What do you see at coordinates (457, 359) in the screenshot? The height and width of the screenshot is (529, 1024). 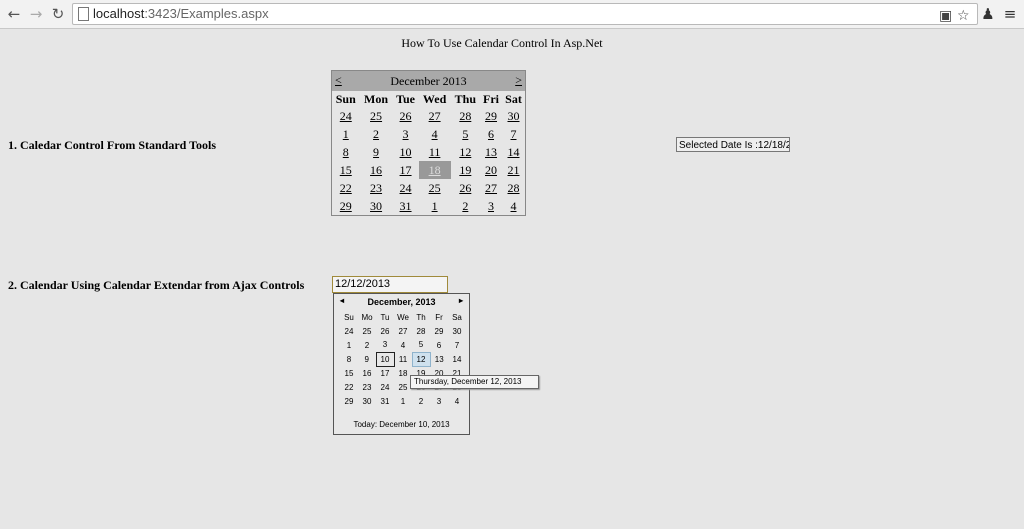 I see `calendar-day-cell: 14` at bounding box center [457, 359].